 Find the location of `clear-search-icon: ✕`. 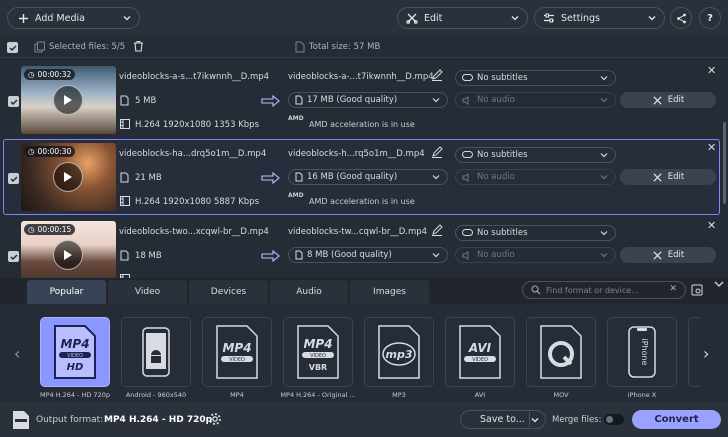

clear-search-icon: ✕ is located at coordinates (673, 289).